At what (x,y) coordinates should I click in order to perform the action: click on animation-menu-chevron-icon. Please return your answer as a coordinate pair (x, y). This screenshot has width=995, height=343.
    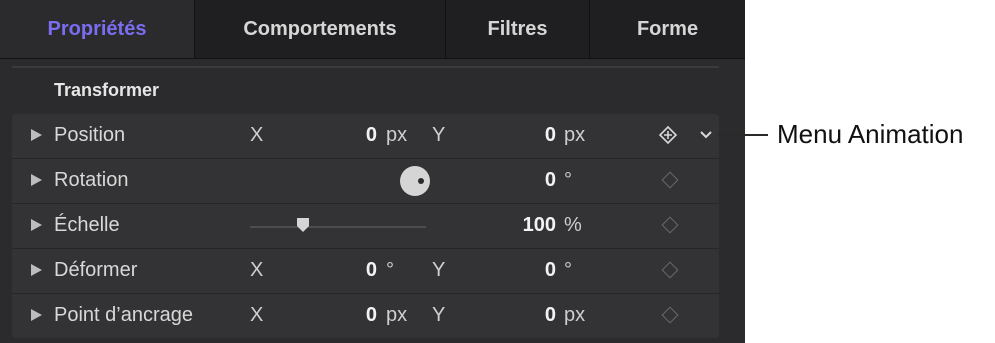
    Looking at the image, I should click on (706, 134).